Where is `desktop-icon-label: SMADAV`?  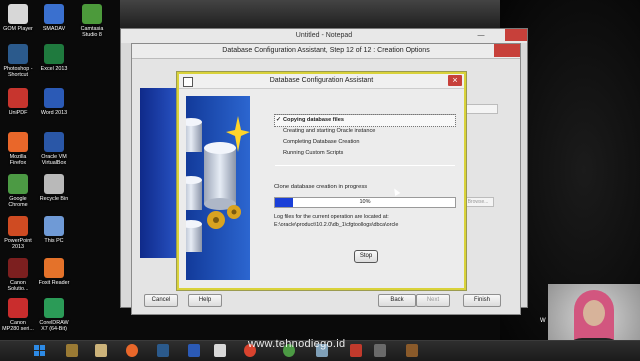 desktop-icon-label: SMADAV is located at coordinates (54, 29).